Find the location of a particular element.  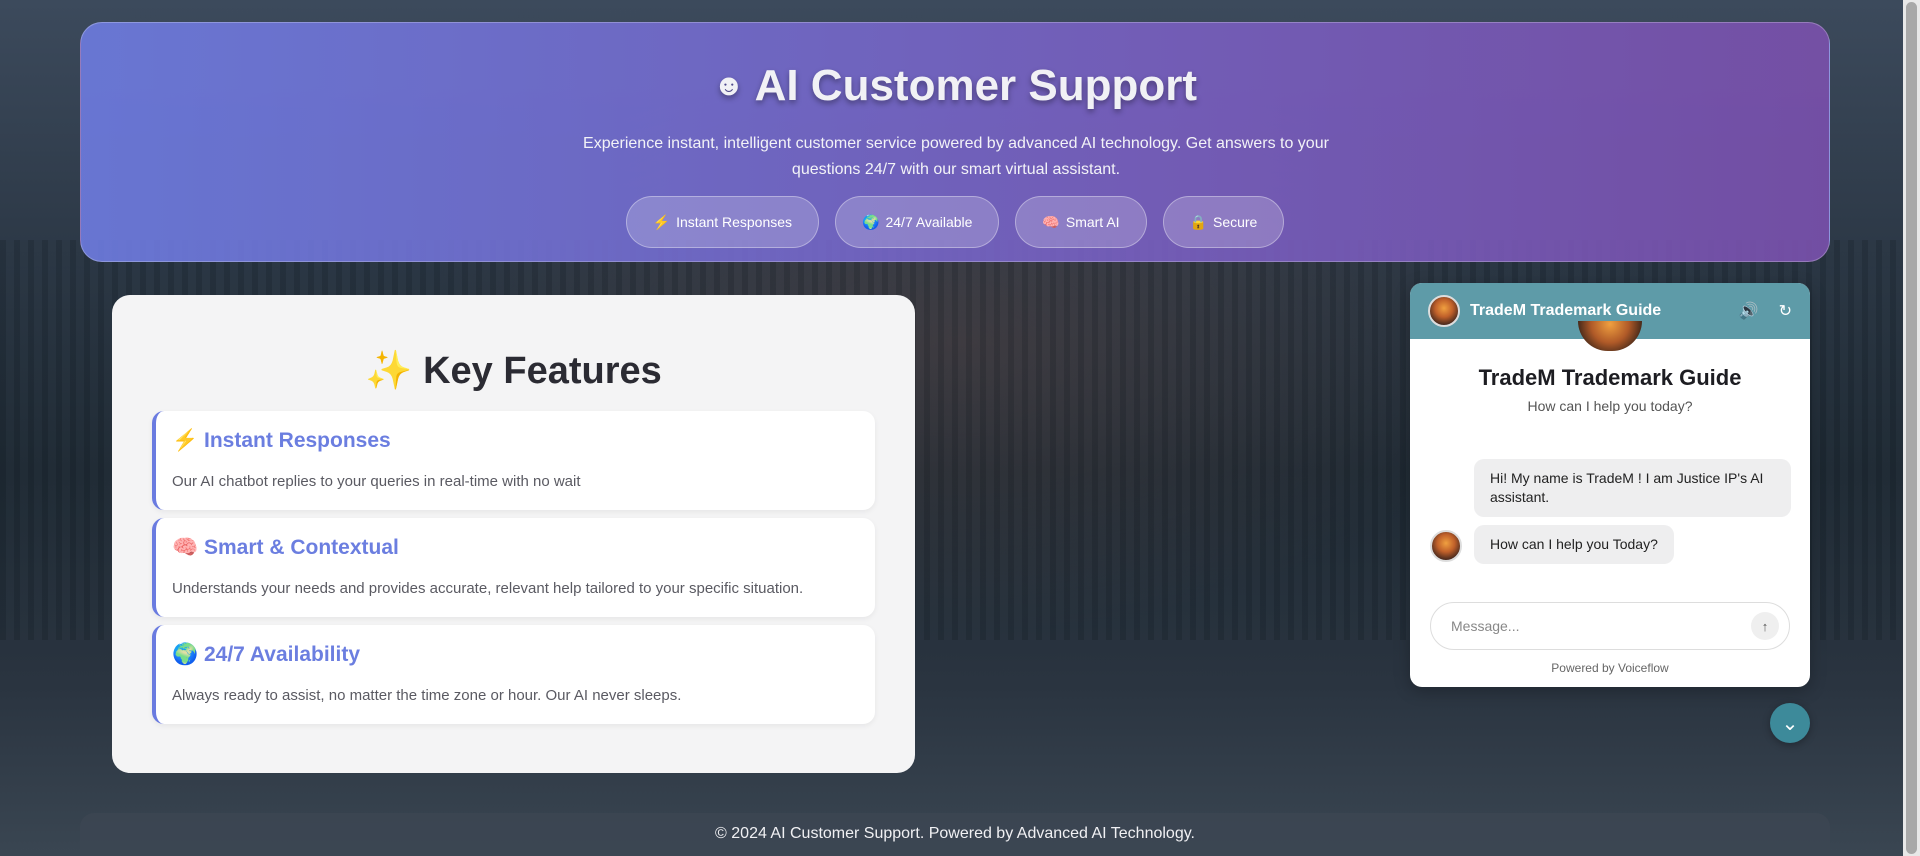

chat-header-name: TradeM Trademark Guide is located at coordinates (1566, 310).